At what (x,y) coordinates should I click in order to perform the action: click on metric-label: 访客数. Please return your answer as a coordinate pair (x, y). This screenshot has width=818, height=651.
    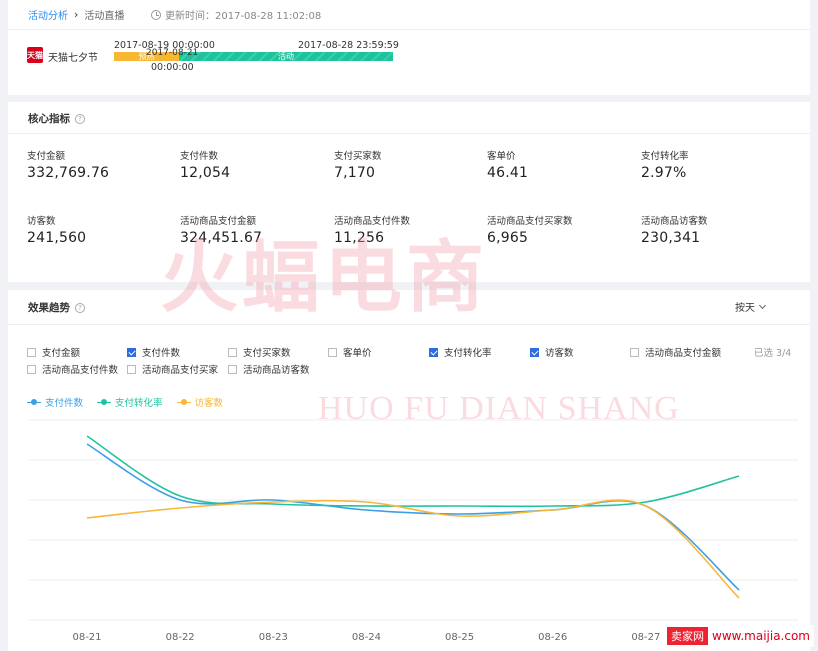
    Looking at the image, I should click on (41, 221).